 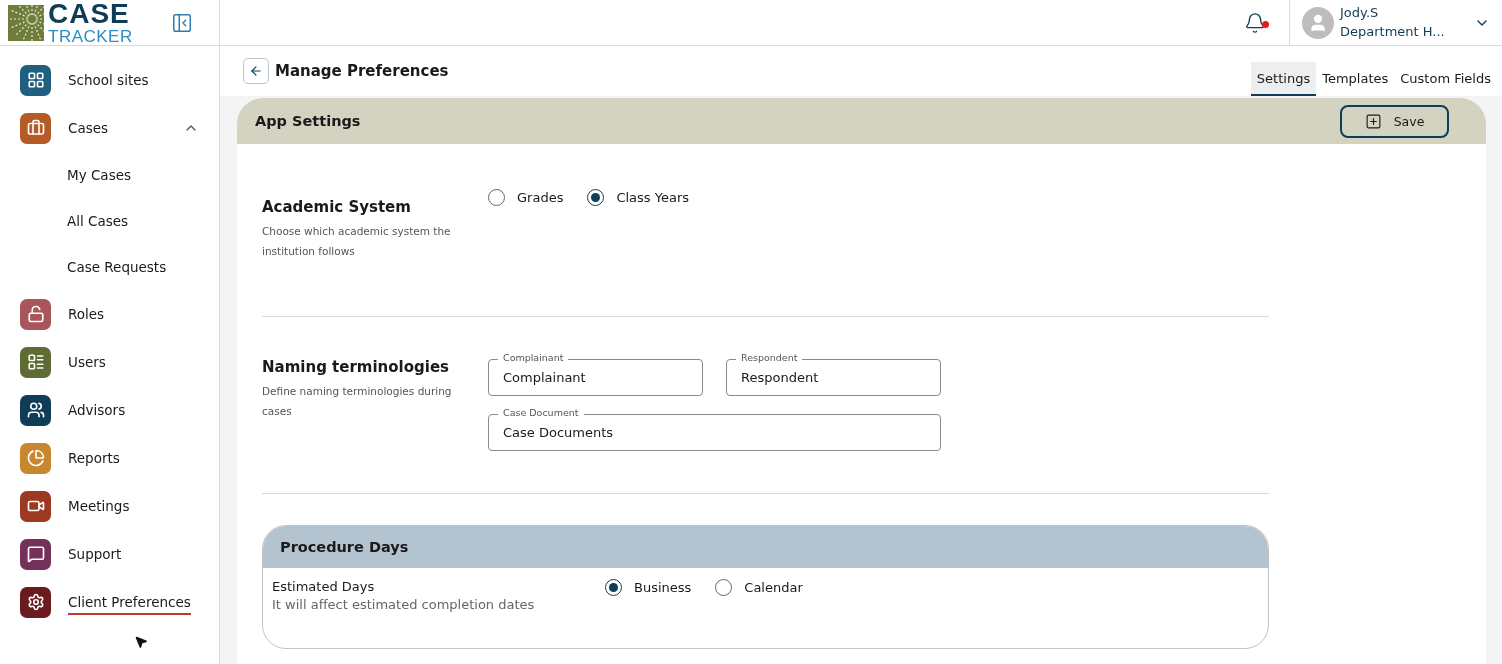 What do you see at coordinates (26, 22) in the screenshot?
I see `sunburst-logo-icon` at bounding box center [26, 22].